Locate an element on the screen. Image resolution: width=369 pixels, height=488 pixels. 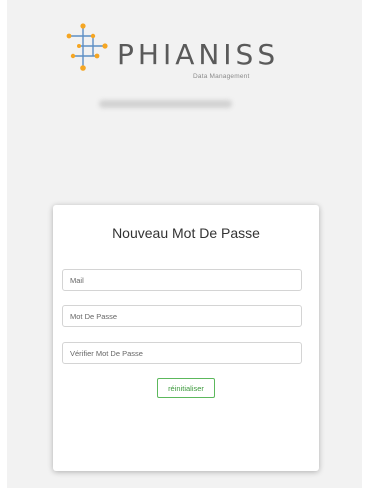
molecule-network-icon is located at coordinates (87, 47).